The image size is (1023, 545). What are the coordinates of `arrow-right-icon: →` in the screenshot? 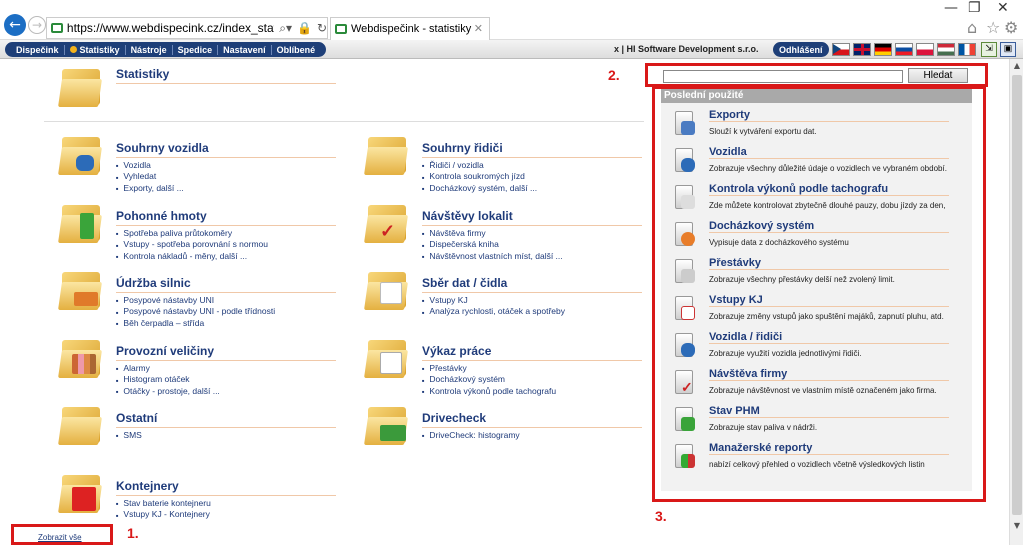 It's located at (37, 25).